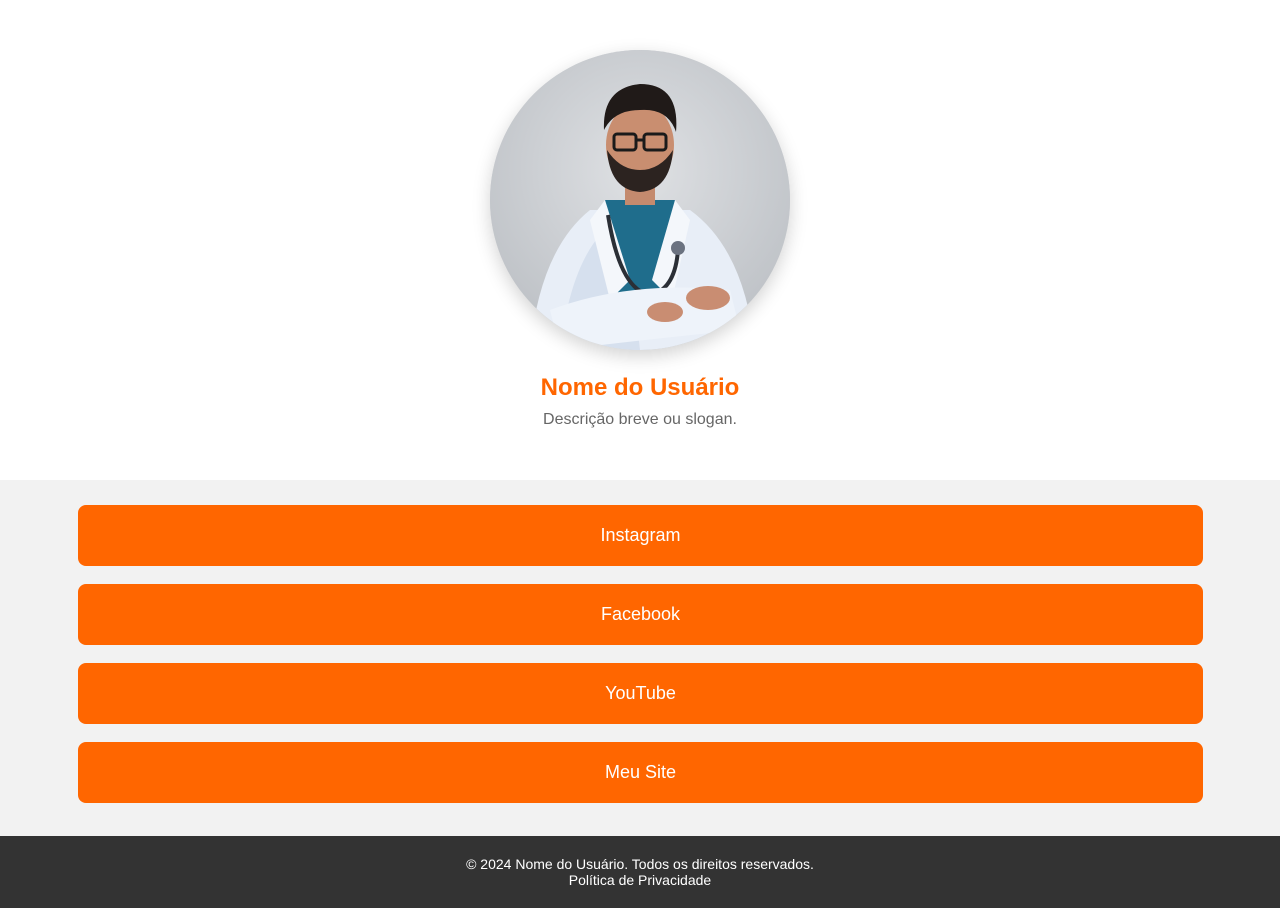 This screenshot has height=908, width=1280. I want to click on website-link-button: Meu Site, so click(640, 772).